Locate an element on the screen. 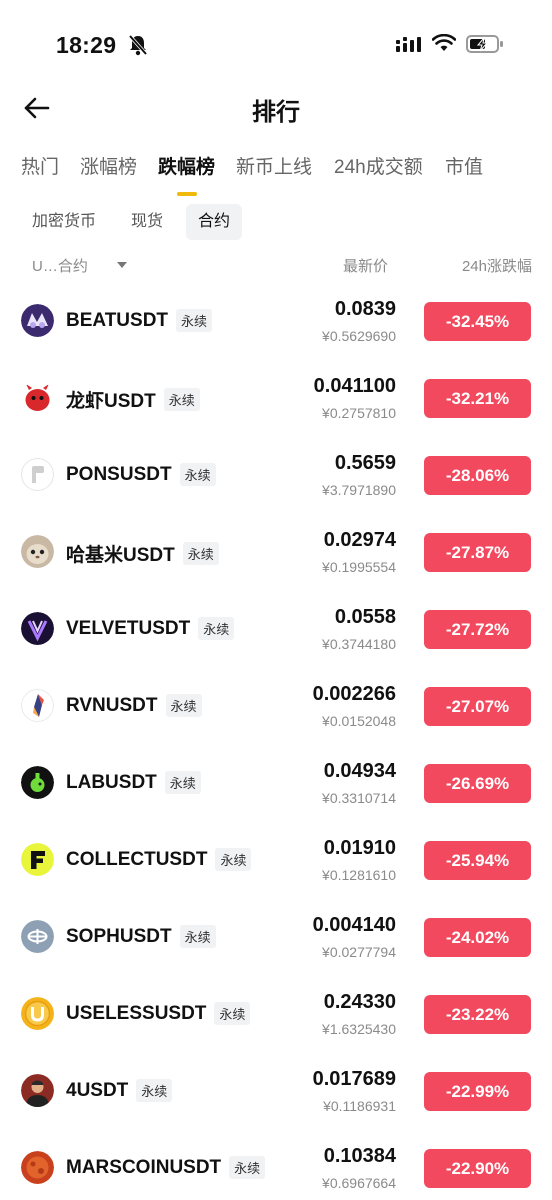  cny-price: ¥0.1186931 is located at coordinates (359, 1106).